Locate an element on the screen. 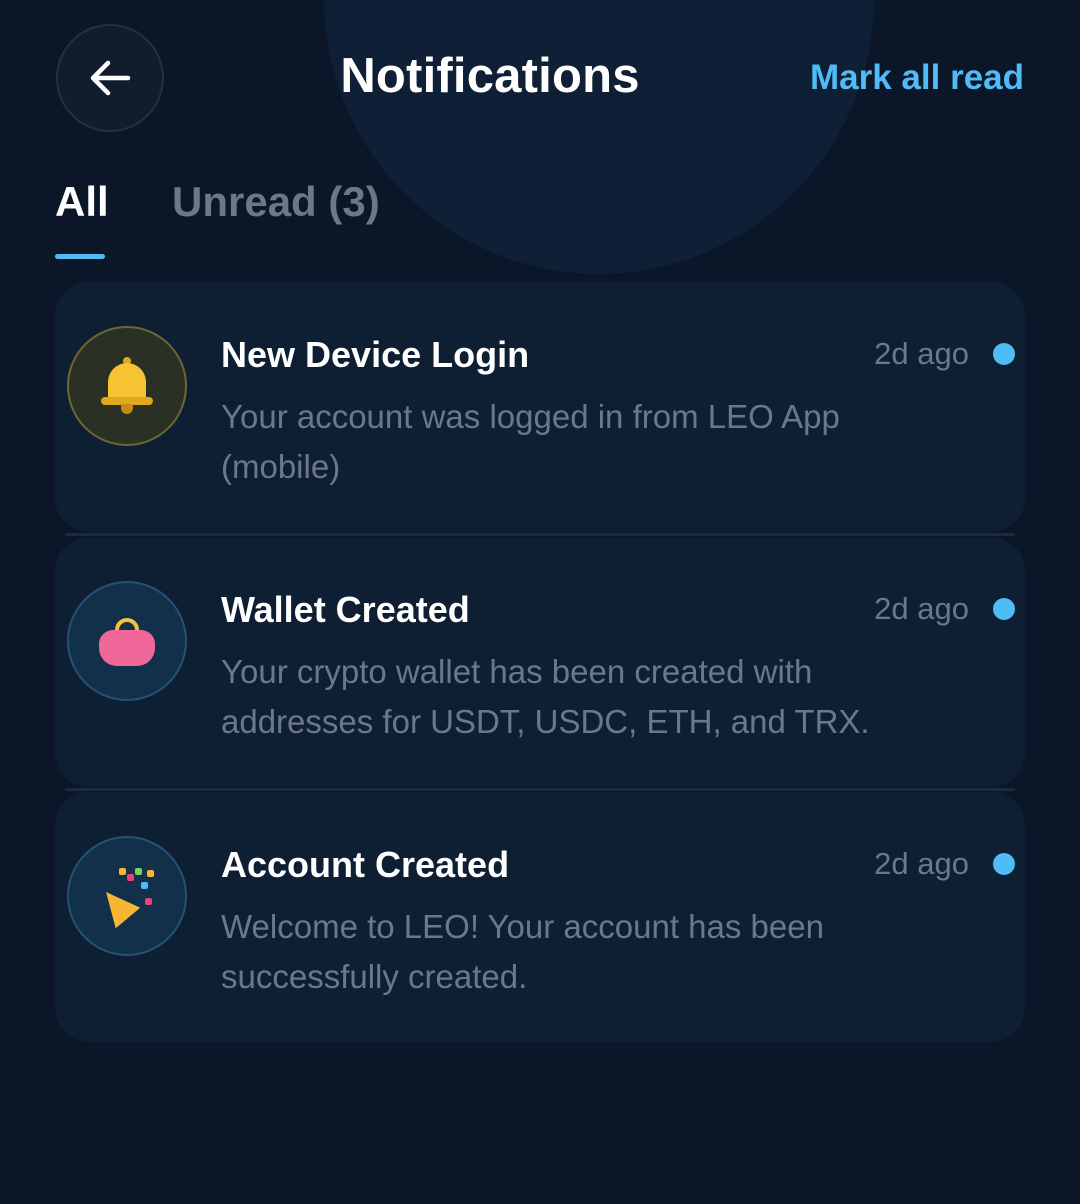 This screenshot has width=1080, height=1204. purse-icon is located at coordinates (127, 641).